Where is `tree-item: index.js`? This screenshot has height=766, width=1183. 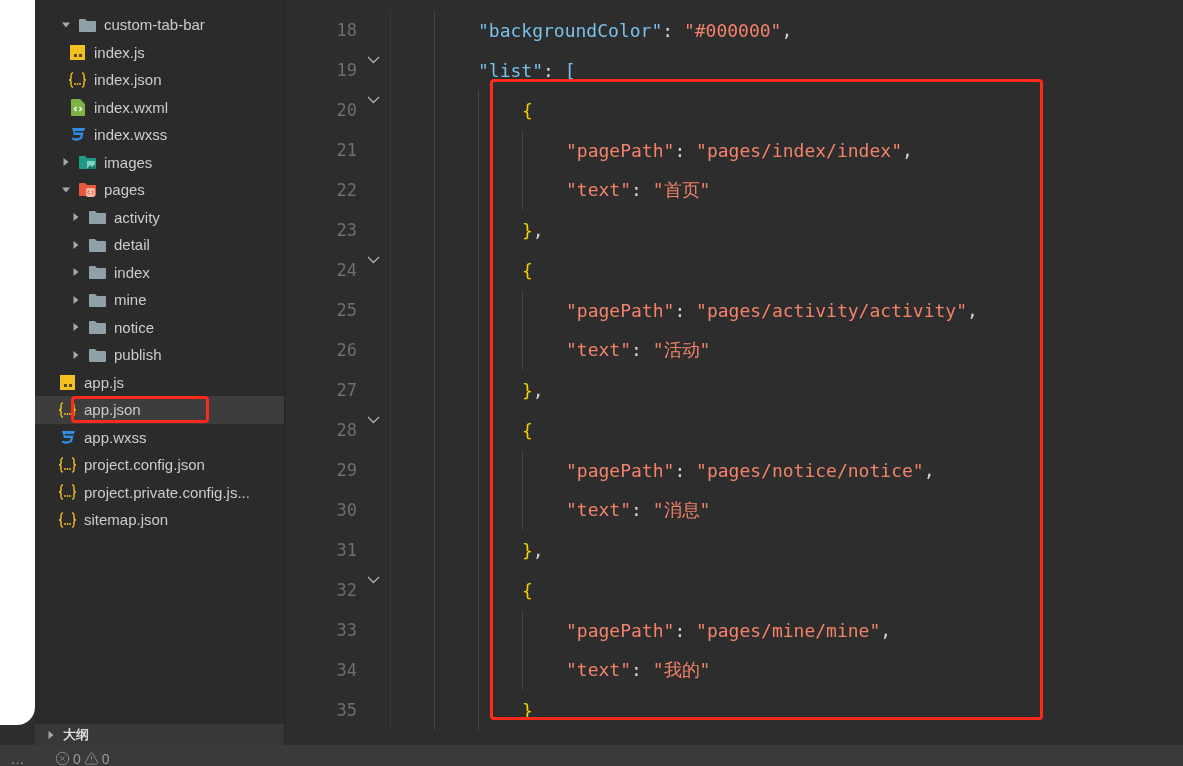 tree-item: index.js is located at coordinates (159, 52).